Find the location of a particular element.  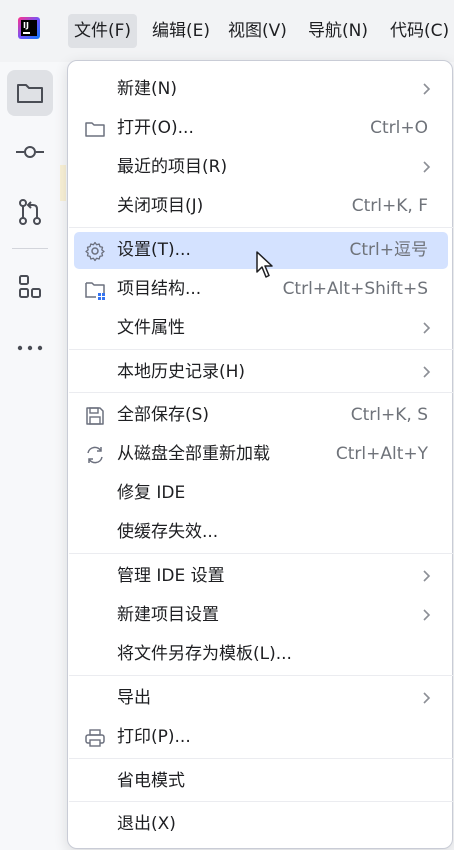

menu-item-label: 本地历史记录(H) is located at coordinates (181, 372).